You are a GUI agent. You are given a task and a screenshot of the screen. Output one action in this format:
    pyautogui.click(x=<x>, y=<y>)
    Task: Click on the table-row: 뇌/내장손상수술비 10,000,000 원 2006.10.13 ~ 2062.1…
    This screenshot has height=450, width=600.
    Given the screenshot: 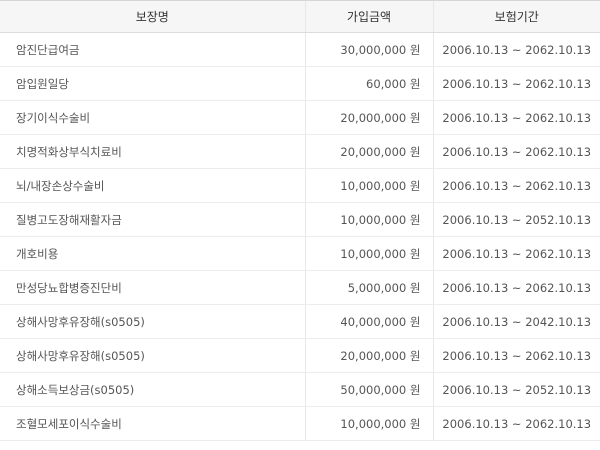 What is the action you would take?
    pyautogui.click(x=300, y=185)
    